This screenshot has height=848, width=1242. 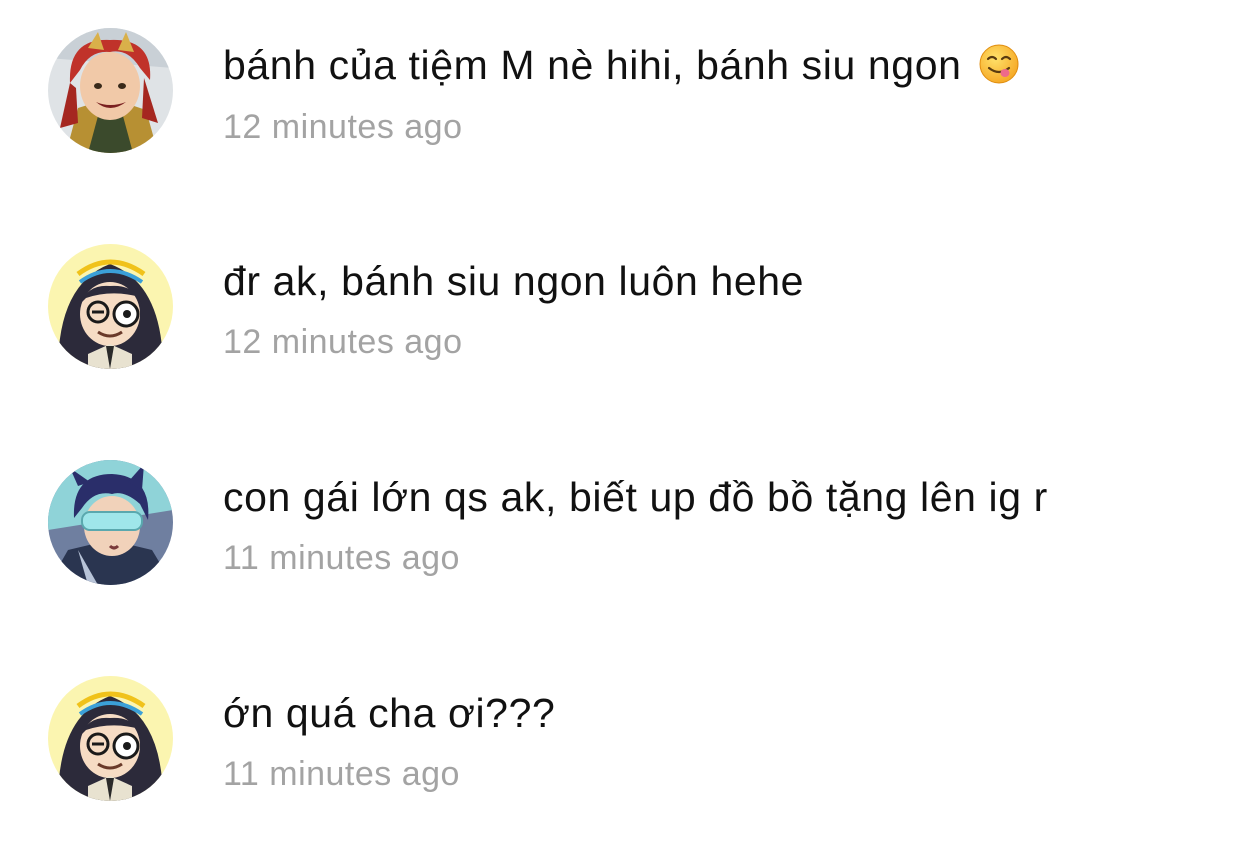 I want to click on avatar-goggles-character-icon, so click(x=110, y=522).